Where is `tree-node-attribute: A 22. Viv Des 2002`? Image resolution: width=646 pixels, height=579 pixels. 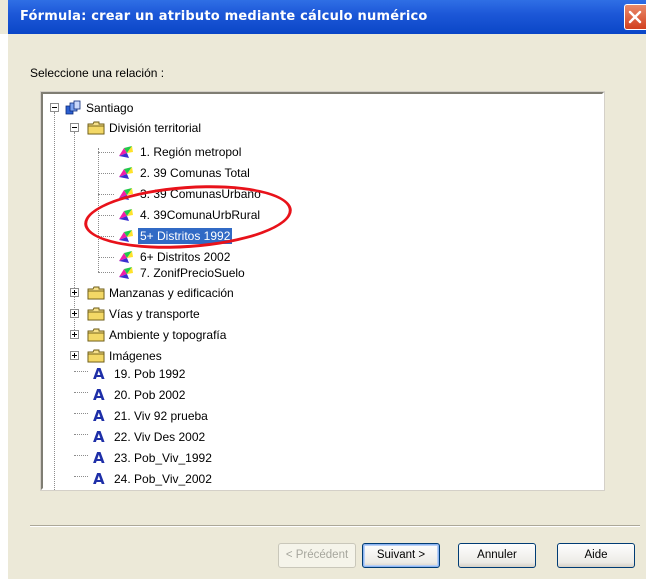
tree-node-attribute: A 22. Viv Des 2002 is located at coordinates (193, 437).